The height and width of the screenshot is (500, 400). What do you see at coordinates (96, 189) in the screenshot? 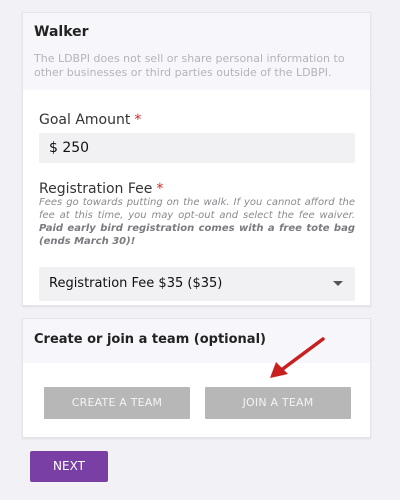
I see `registration-fee-label-text: Registration Fee` at bounding box center [96, 189].